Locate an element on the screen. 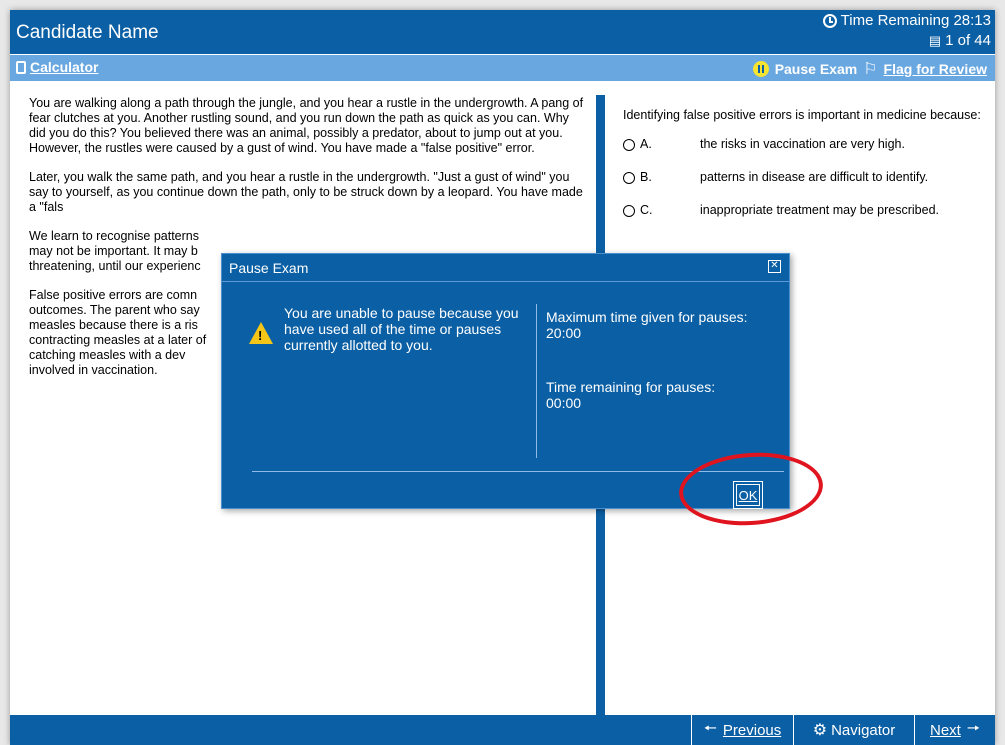 This screenshot has width=1005, height=745. remaining-time-label: Time remaining for pauses: is located at coordinates (631, 387).